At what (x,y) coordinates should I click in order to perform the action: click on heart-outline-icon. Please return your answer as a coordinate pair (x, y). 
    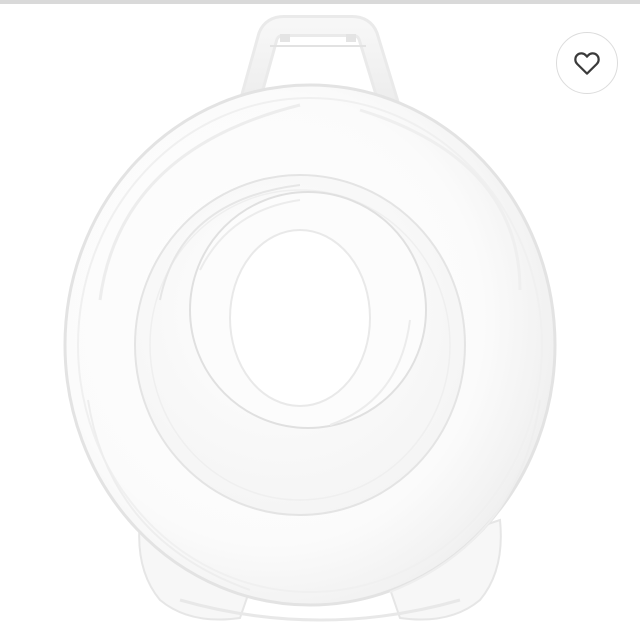
    Looking at the image, I should click on (587, 63).